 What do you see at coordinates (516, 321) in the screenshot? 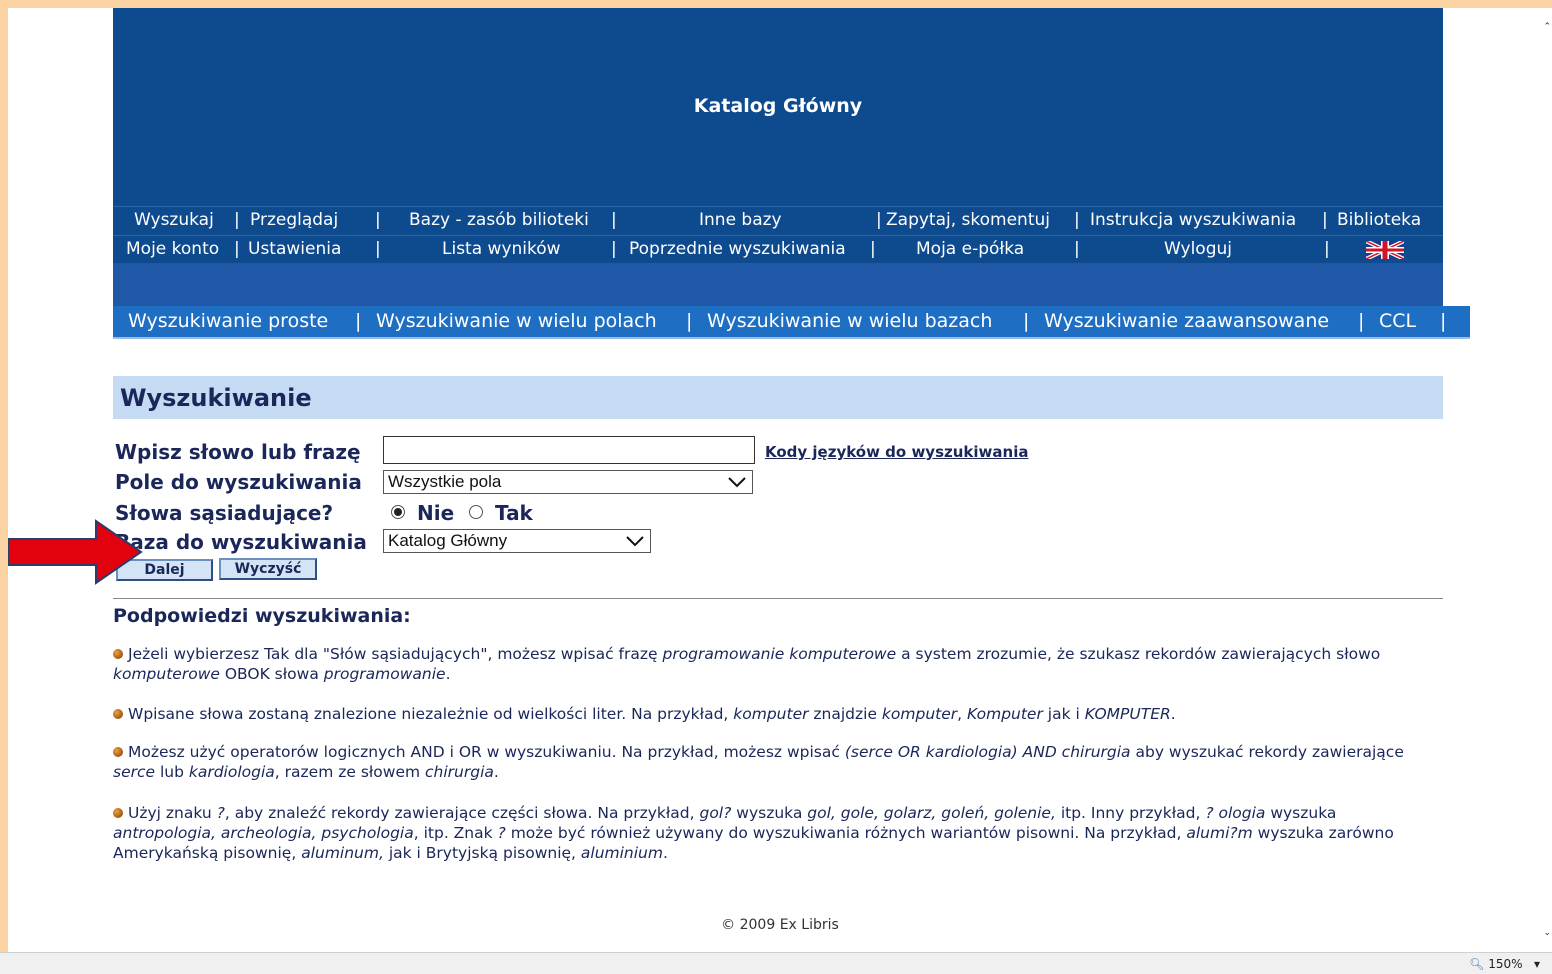
I see `tab-multi-field: Wyszukiwanie w wielu polach` at bounding box center [516, 321].